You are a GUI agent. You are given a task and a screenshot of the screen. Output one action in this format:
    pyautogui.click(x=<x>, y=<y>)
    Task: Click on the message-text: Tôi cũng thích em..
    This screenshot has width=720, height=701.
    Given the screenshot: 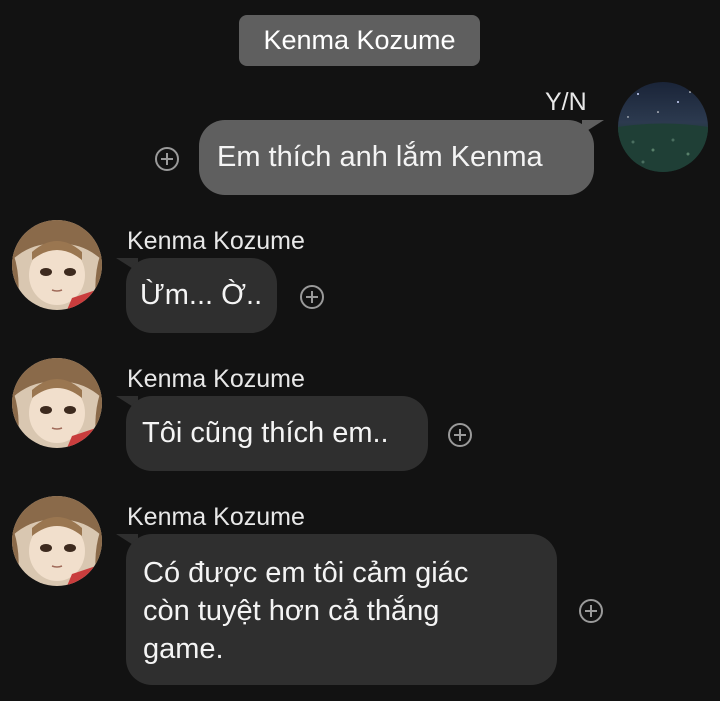 What is the action you would take?
    pyautogui.click(x=265, y=433)
    